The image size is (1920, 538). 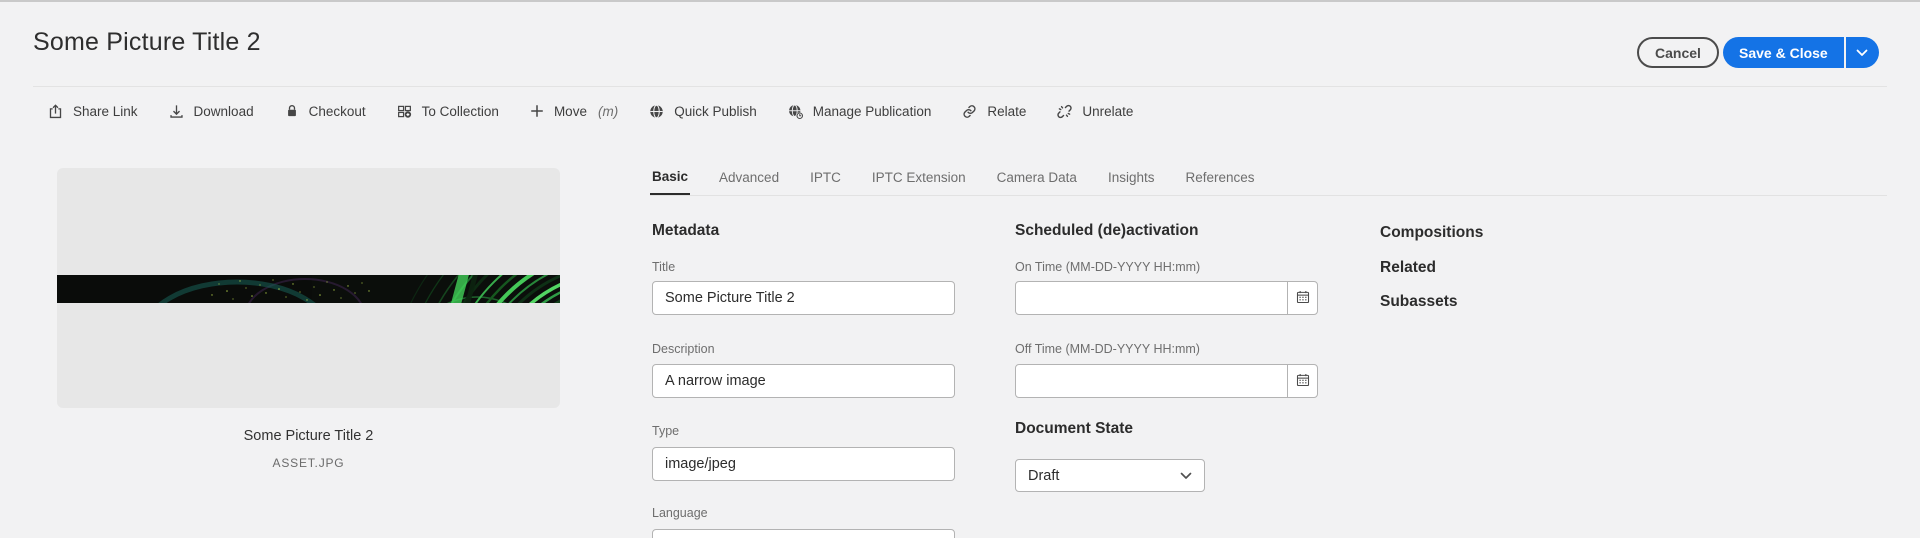 I want to click on document-state-select: Draft, so click(x=1110, y=475).